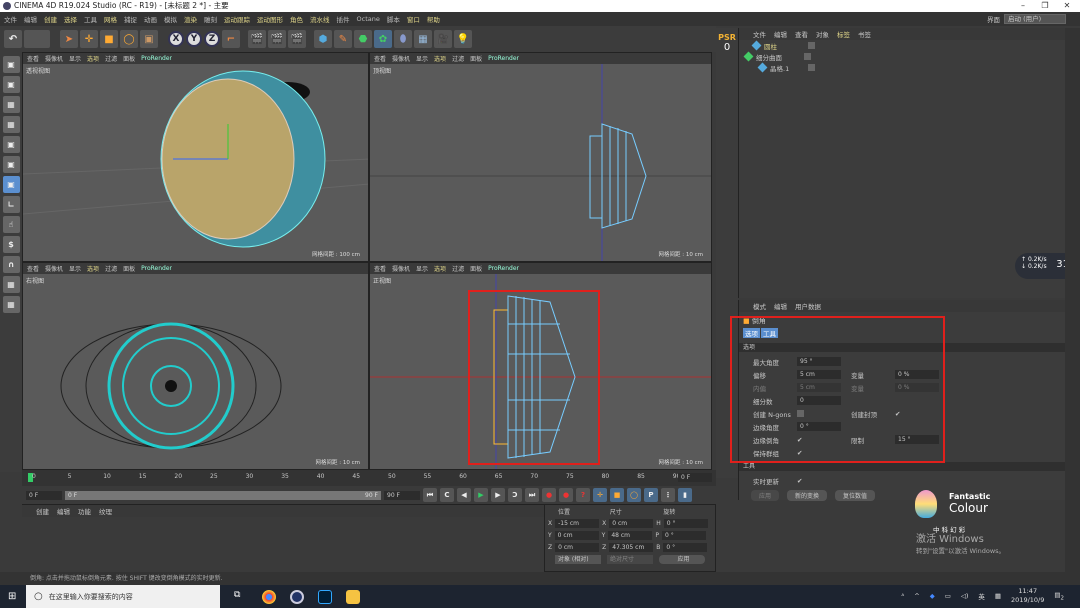  I want to click on make-editable-icon: ▣, so click(11, 64).